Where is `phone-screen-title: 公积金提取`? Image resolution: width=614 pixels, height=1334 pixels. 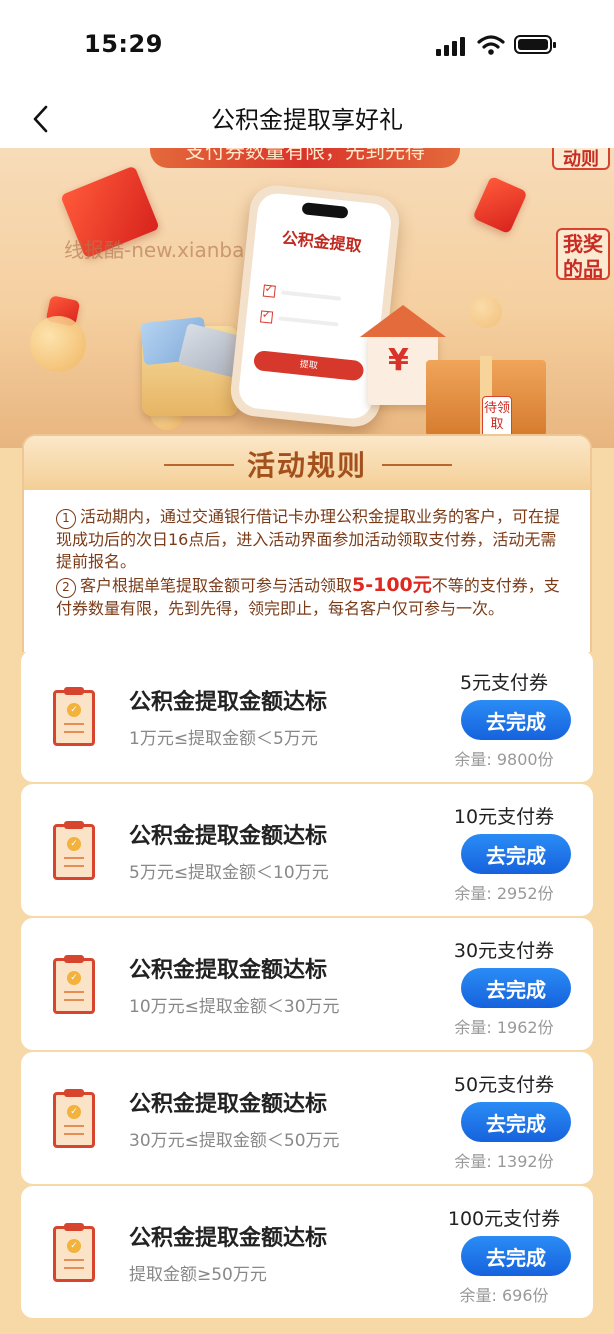
phone-screen-title: 公积金提取 is located at coordinates (321, 242).